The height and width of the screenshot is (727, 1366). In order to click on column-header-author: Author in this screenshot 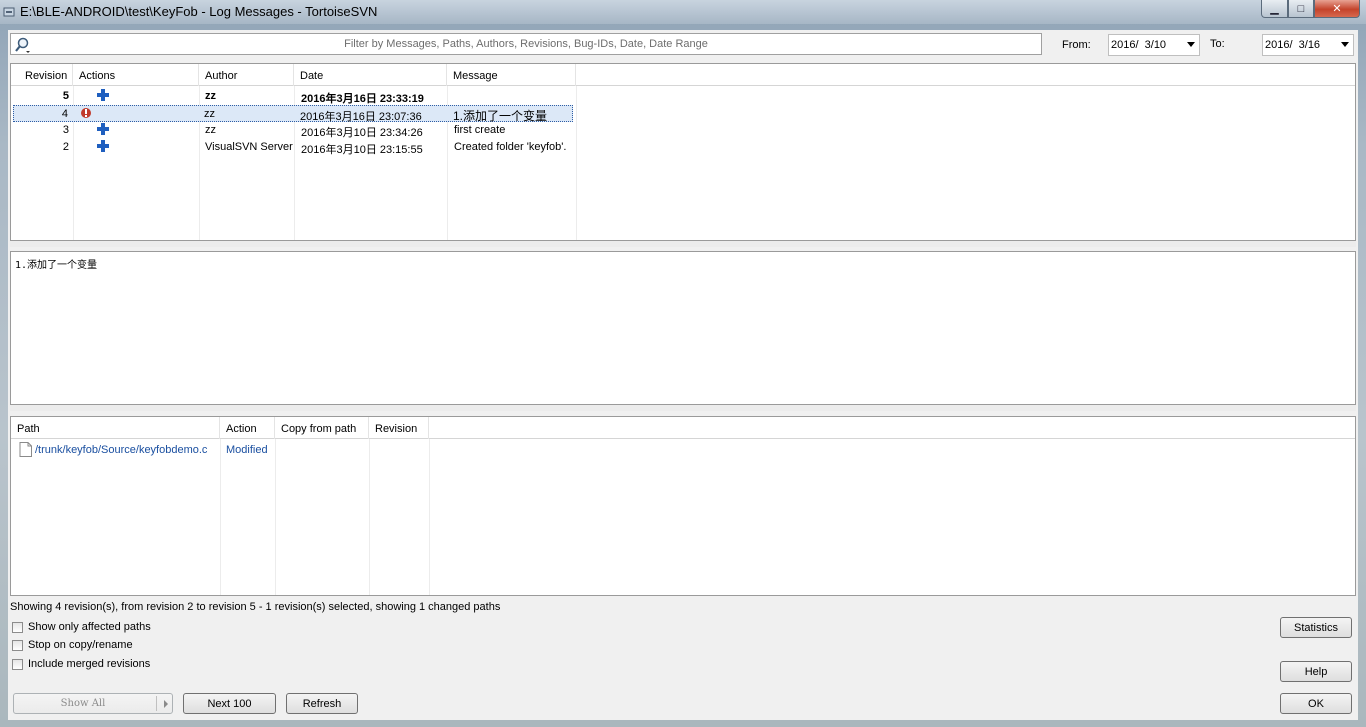, I will do `click(246, 75)`.